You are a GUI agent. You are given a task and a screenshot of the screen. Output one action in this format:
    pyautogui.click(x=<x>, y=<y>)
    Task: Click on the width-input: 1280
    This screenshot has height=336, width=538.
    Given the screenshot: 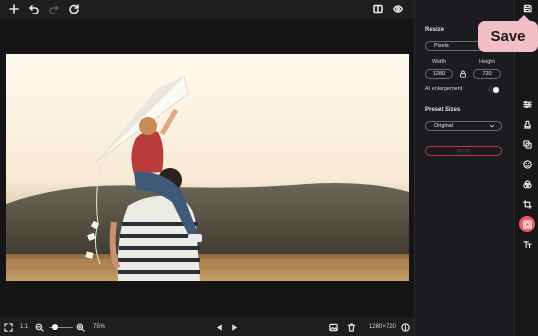 What is the action you would take?
    pyautogui.click(x=439, y=74)
    